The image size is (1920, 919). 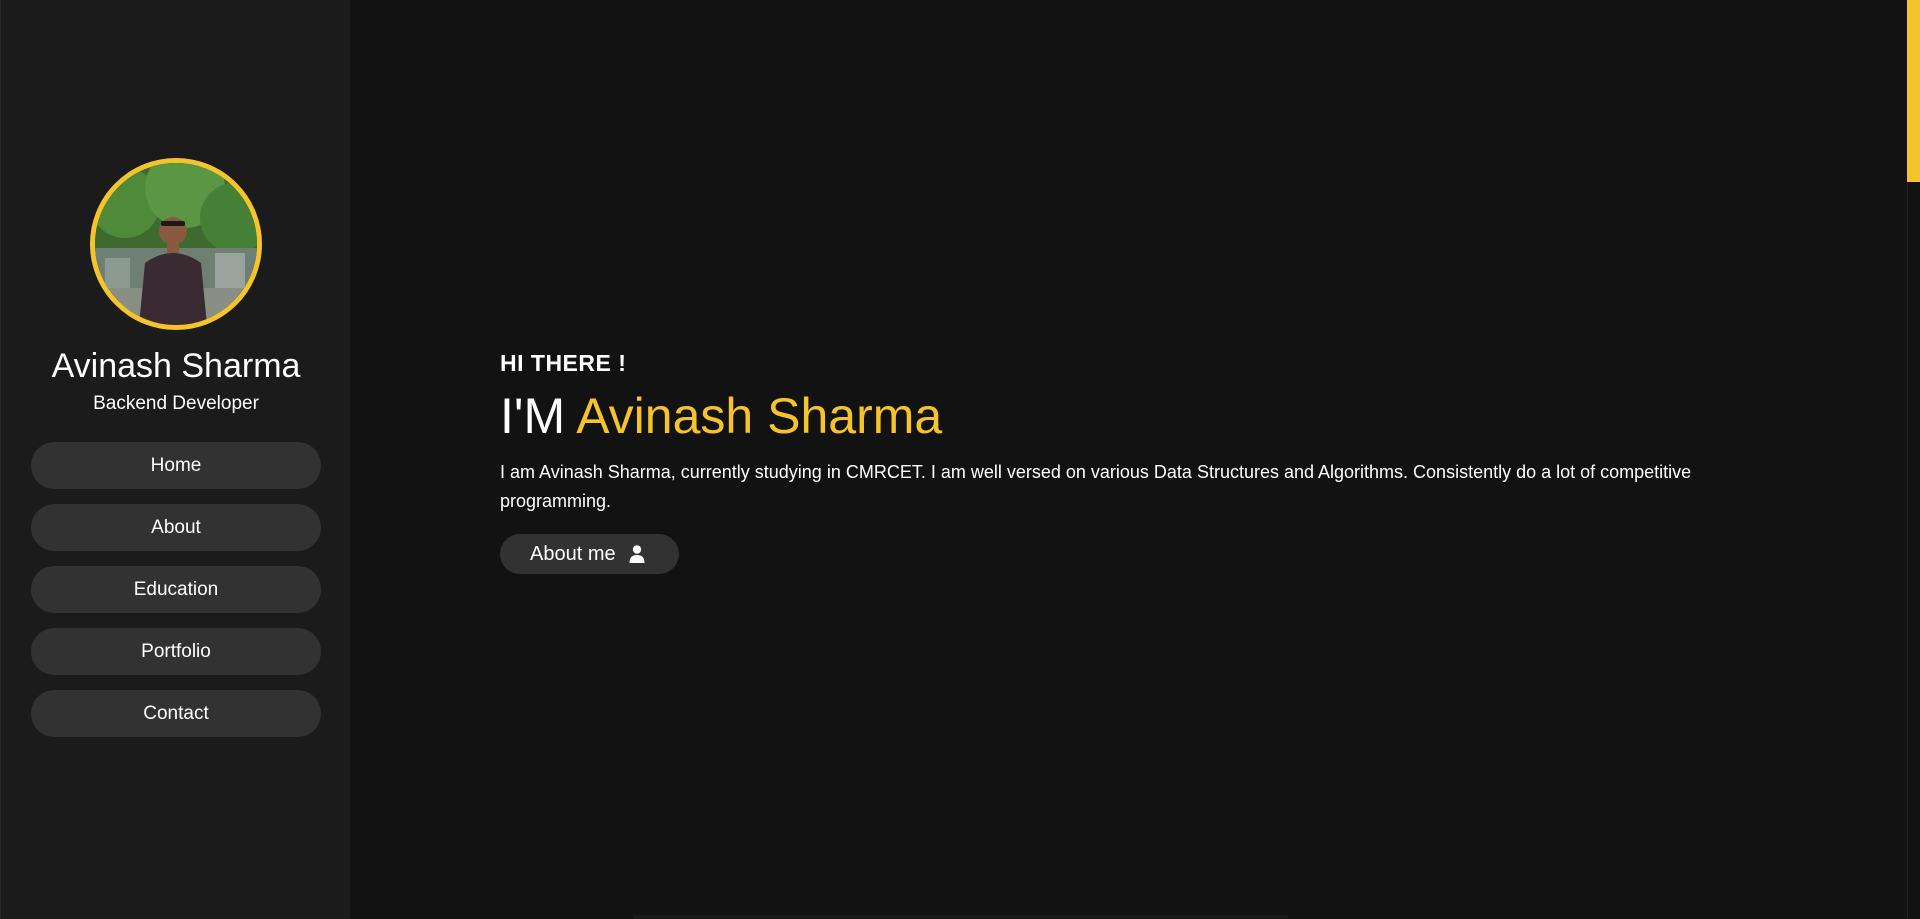 What do you see at coordinates (176, 366) in the screenshot?
I see `profile-name: Avinash Sharma` at bounding box center [176, 366].